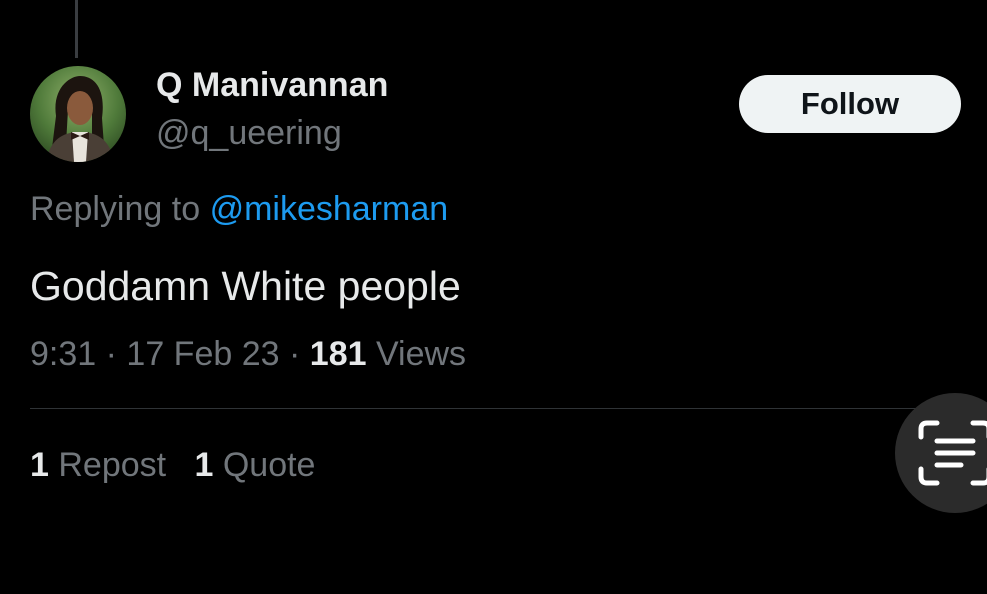 This screenshot has width=987, height=594. I want to click on reposts-stat: 1 Repost, so click(103, 465).